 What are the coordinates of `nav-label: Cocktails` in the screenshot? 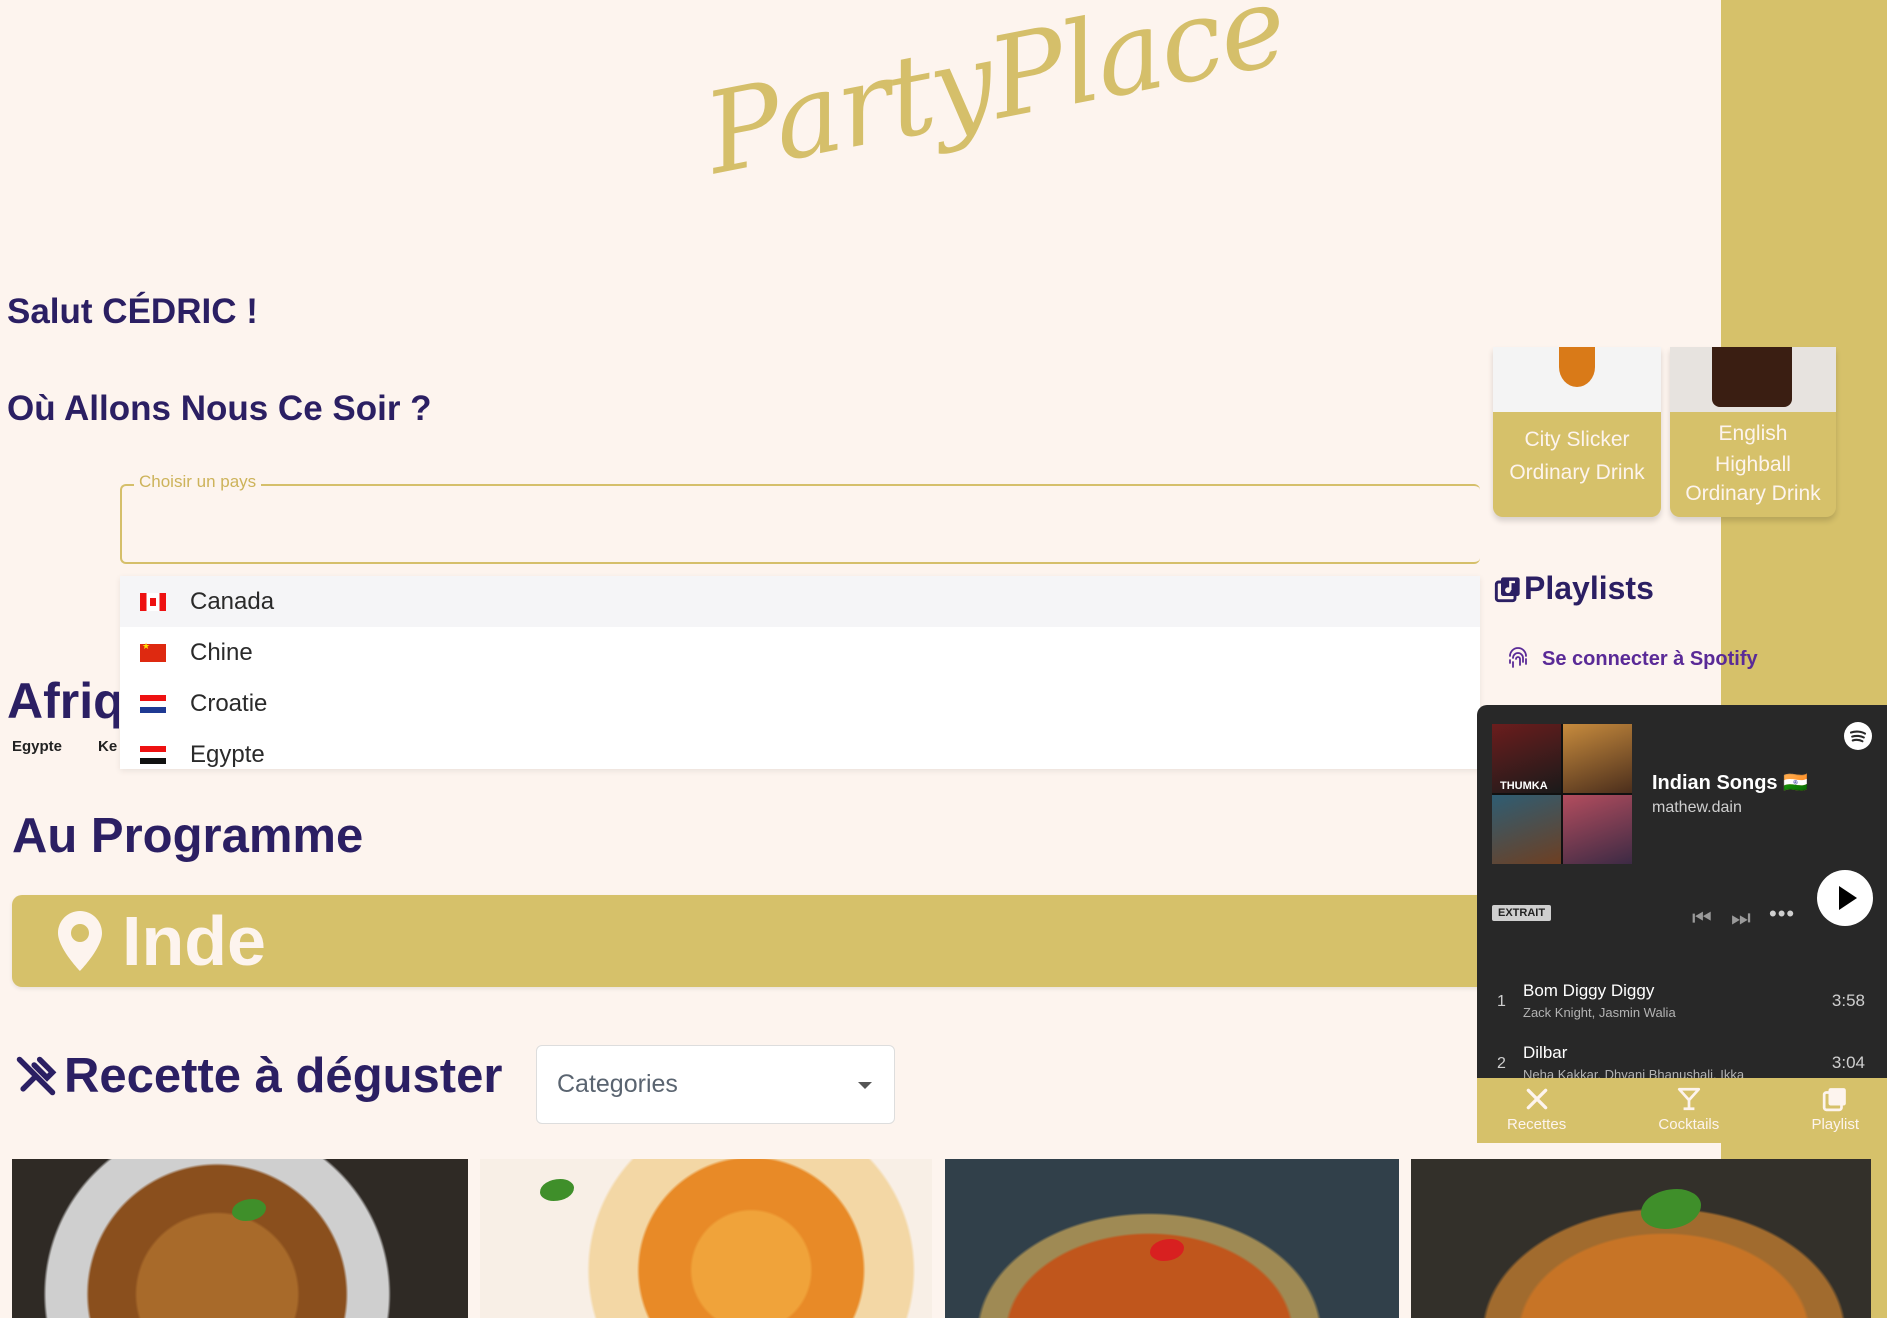 It's located at (1689, 1124).